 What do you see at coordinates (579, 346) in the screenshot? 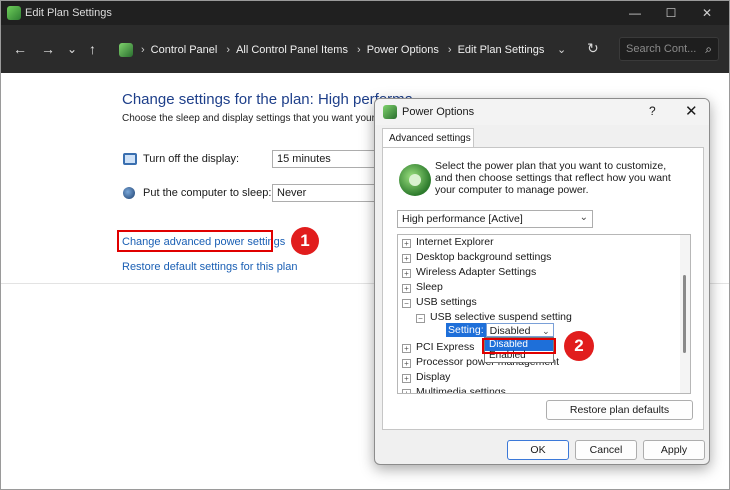
I see `step-2-badge: 2` at bounding box center [579, 346].